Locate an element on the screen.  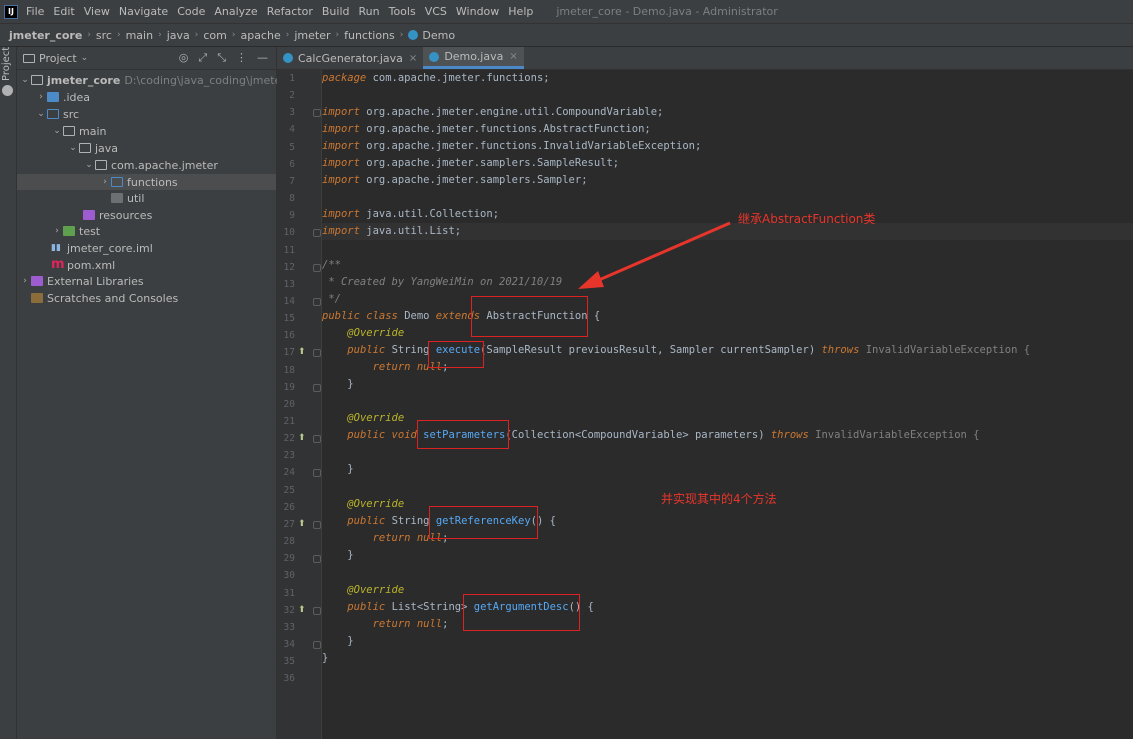
tab-calcgenerator: CalcGenerator.java × is located at coordinates (350, 58).